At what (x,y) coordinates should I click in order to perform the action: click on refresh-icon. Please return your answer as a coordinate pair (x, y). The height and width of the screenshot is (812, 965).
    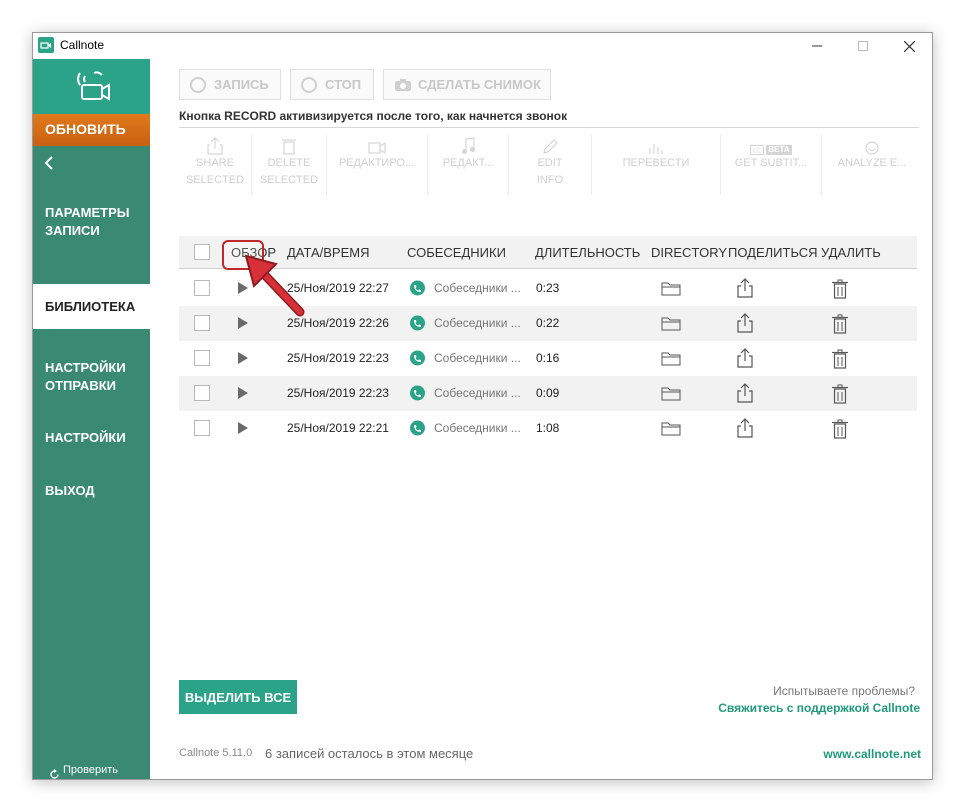
    Looking at the image, I should click on (54, 774).